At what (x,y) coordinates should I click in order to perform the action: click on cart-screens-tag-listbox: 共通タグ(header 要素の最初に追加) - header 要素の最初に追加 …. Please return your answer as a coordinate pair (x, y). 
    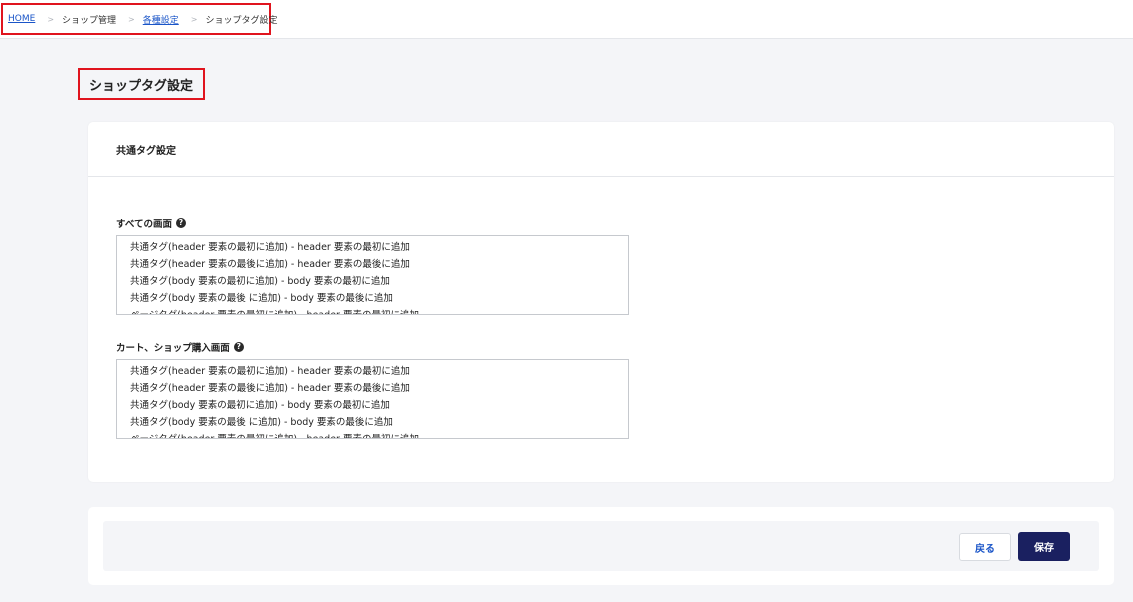
    Looking at the image, I should click on (372, 399).